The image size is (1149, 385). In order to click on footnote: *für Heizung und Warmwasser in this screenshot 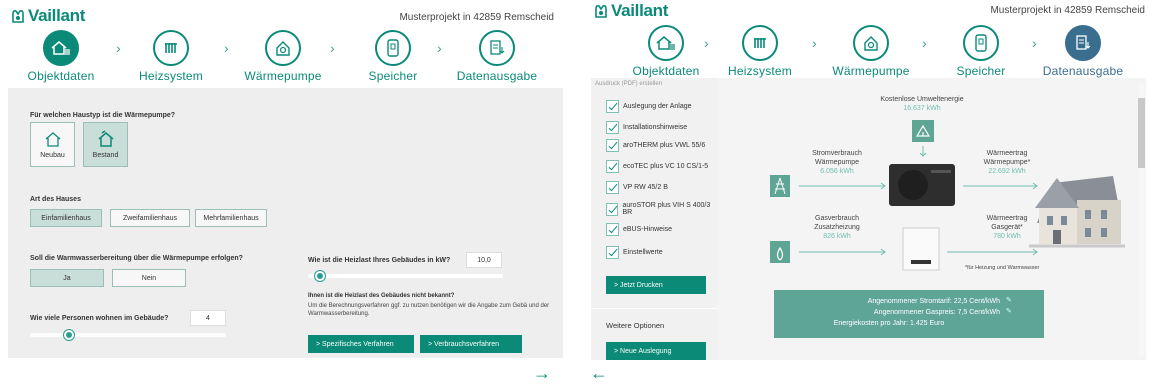, I will do `click(1002, 268)`.